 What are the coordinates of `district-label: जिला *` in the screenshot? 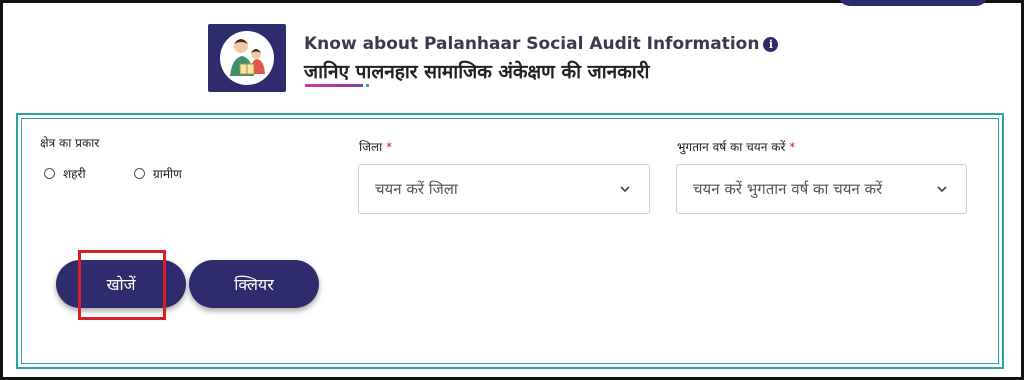 It's located at (375, 146).